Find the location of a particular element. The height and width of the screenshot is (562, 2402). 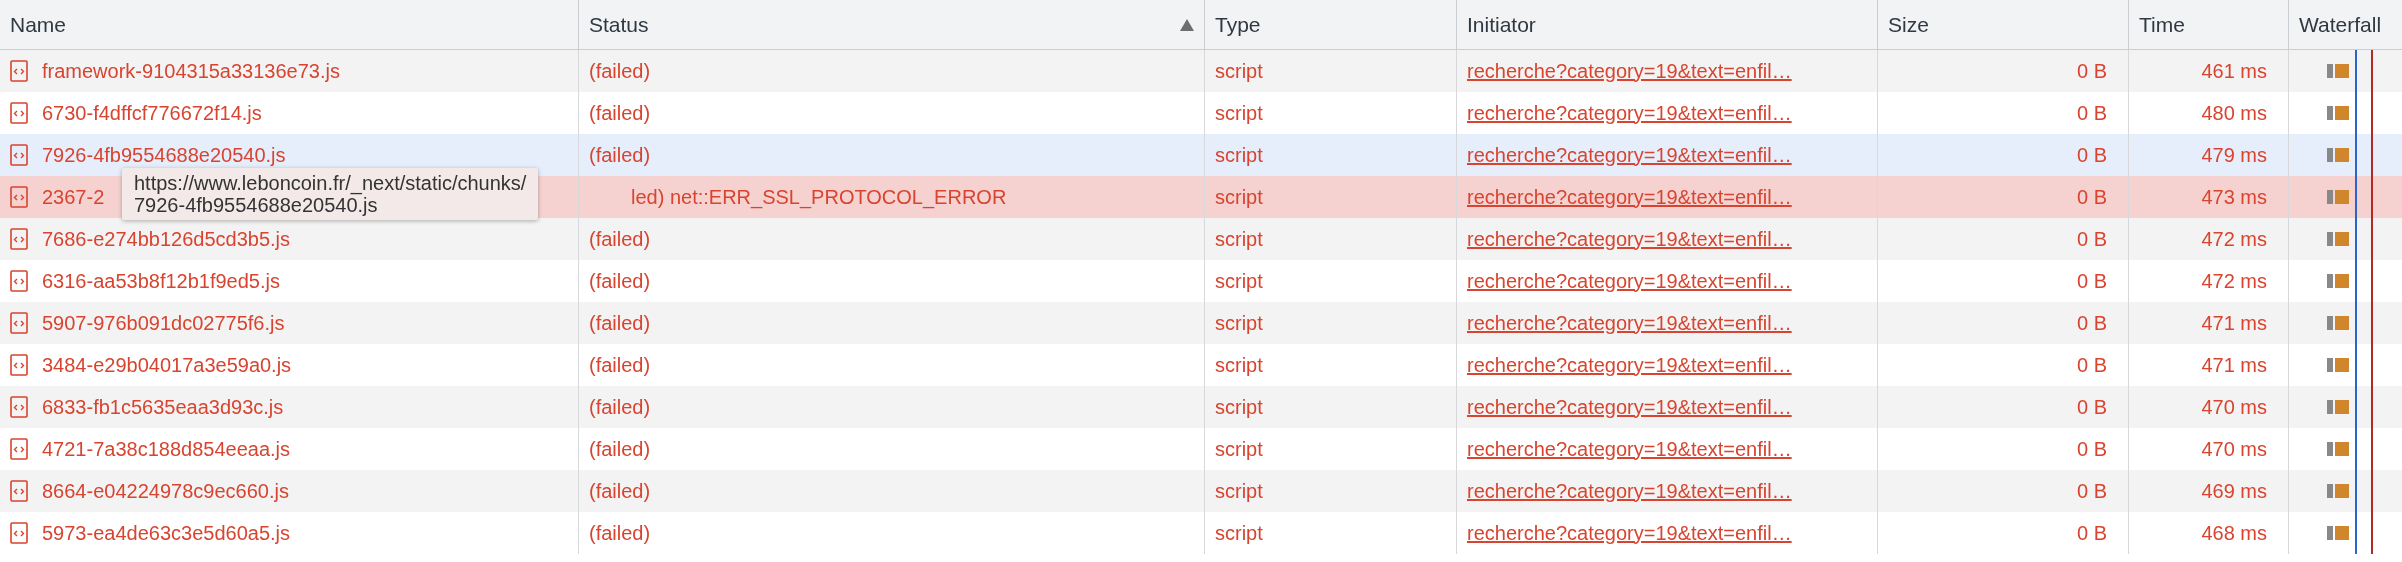

url-tooltip: https://www.leboncoin.fr/_next/static/chunks/ 7926-4fb9554688e20540.js is located at coordinates (330, 194).